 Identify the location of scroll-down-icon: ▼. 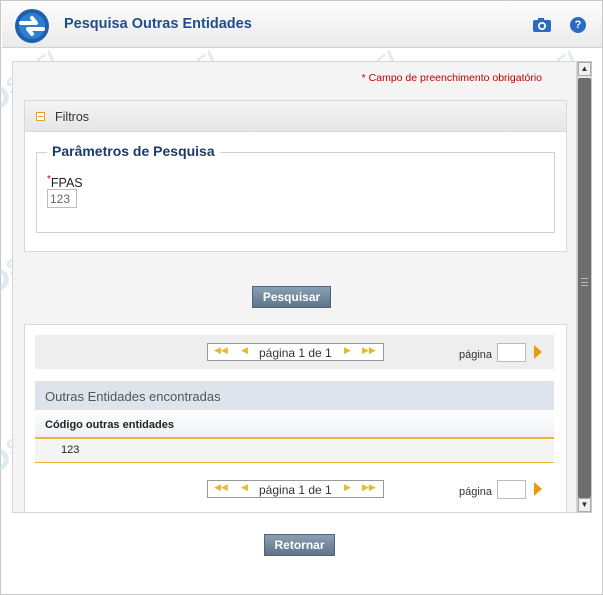
(584, 505).